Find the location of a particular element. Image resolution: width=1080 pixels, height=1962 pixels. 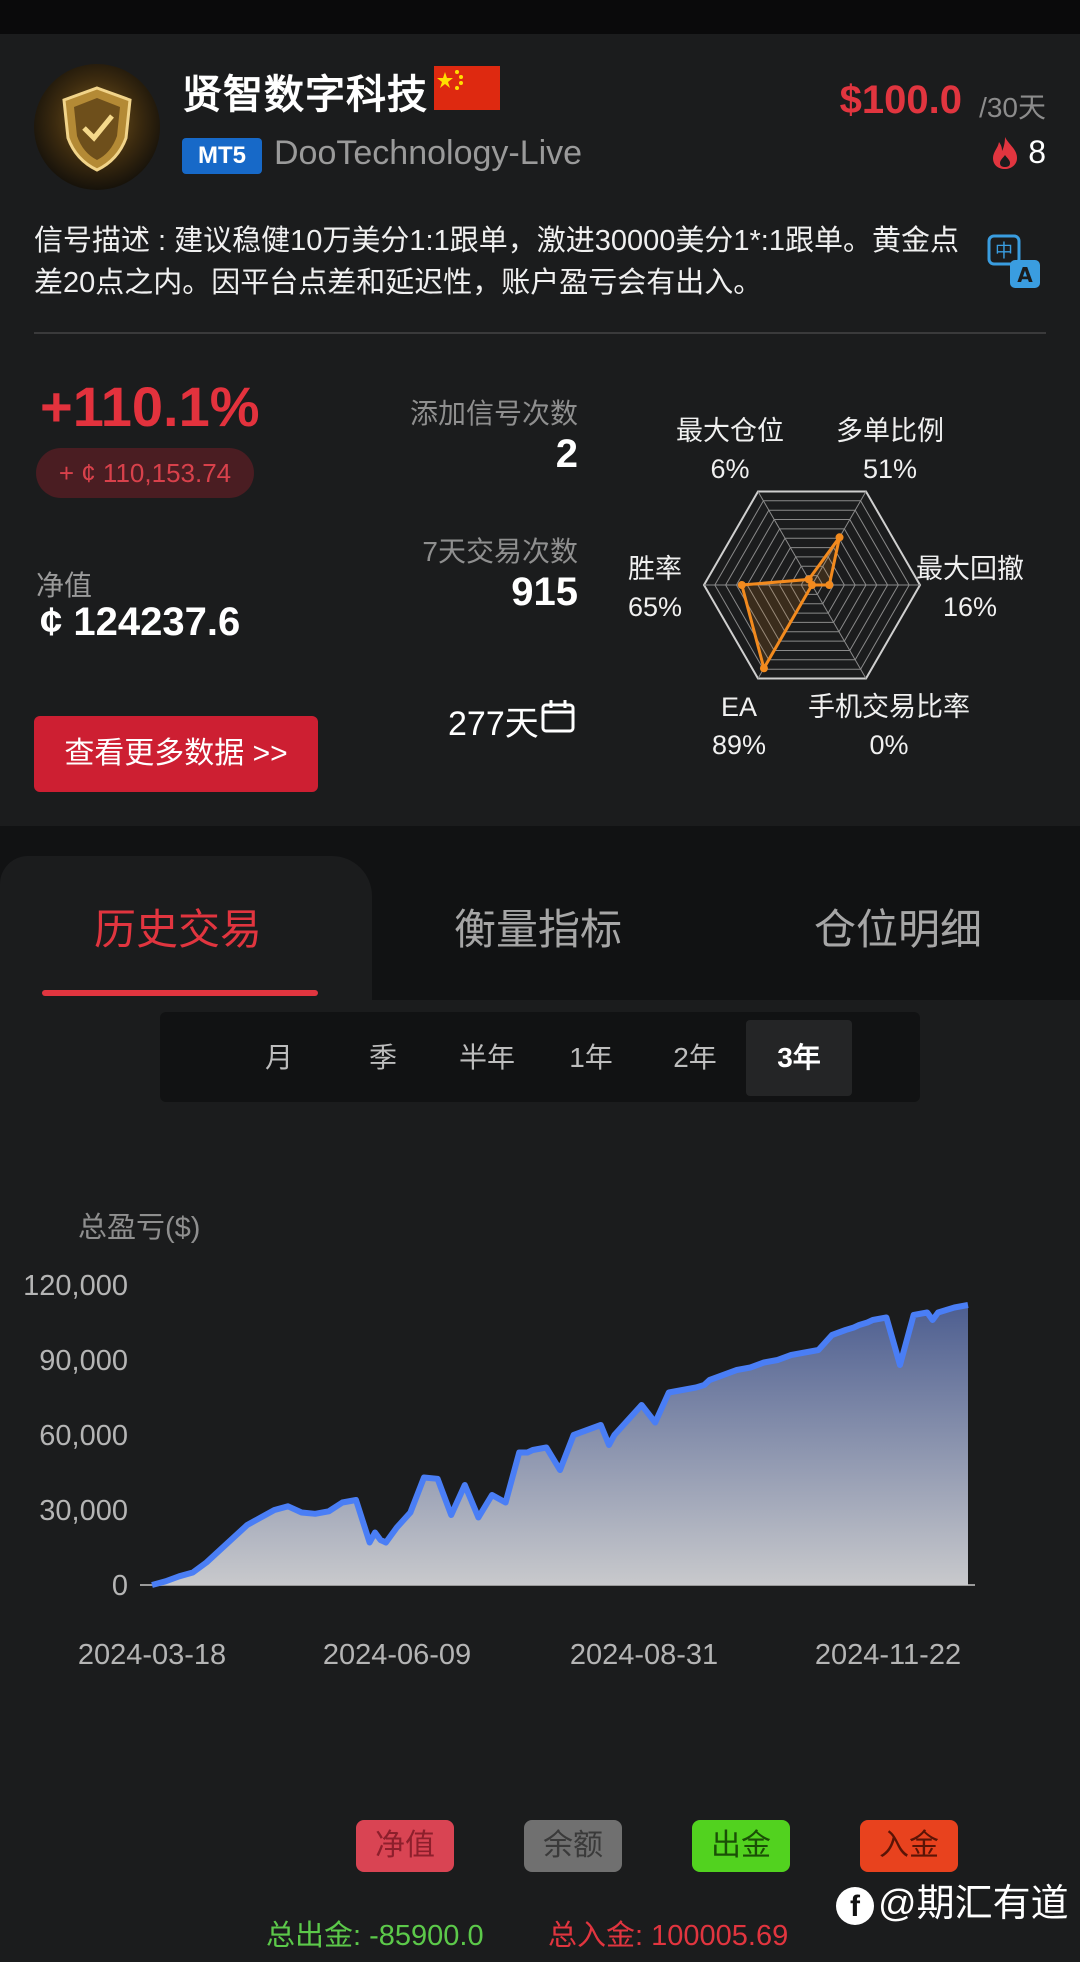

radar-label-long-ratio: 多单比例 51% is located at coordinates (890, 450).